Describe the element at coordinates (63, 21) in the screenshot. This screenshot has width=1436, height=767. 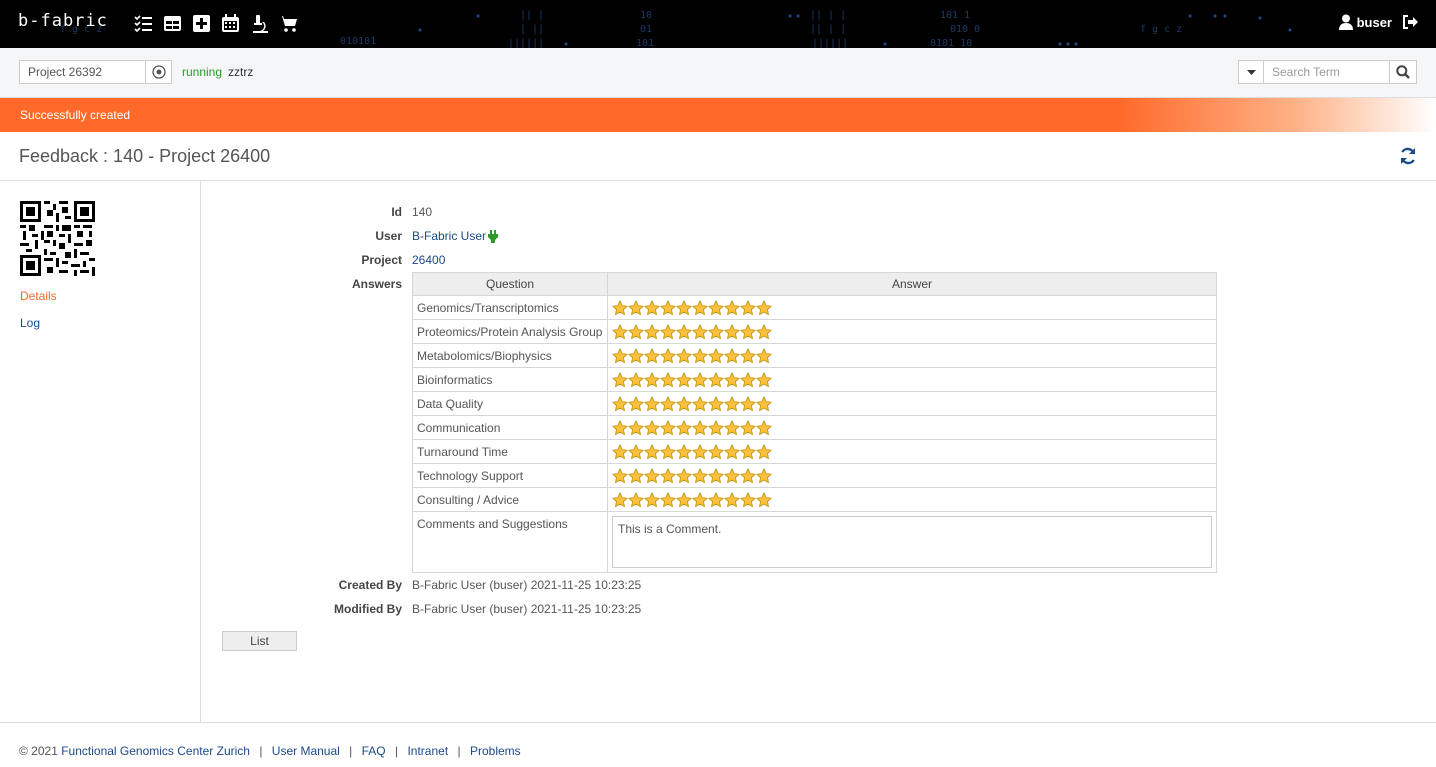
I see `brand-logo: b-fabric` at that location.